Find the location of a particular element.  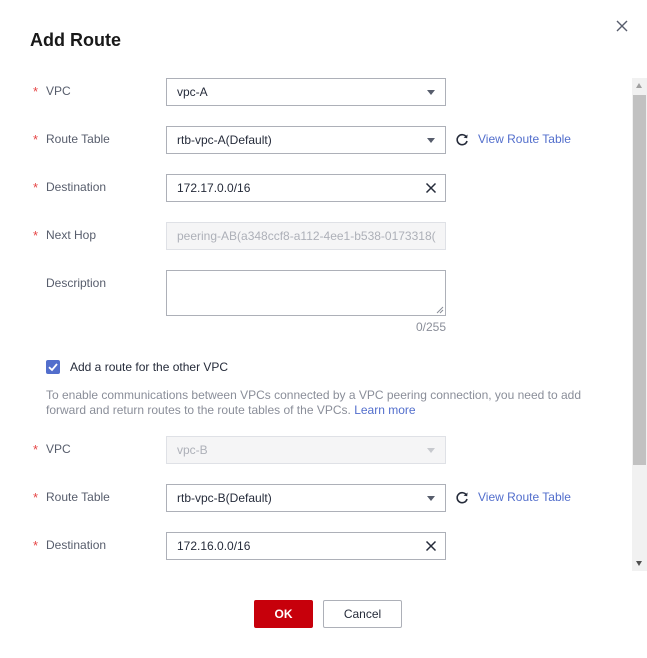

peer-destination-input-value: 172.16.0.0/16 is located at coordinates (214, 546).